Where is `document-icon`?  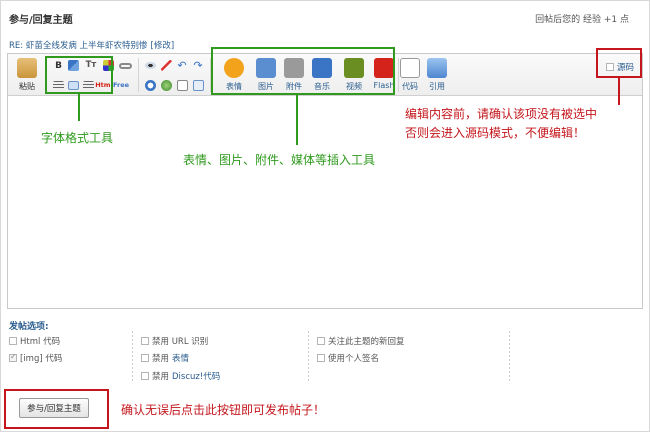 document-icon is located at coordinates (198, 85).